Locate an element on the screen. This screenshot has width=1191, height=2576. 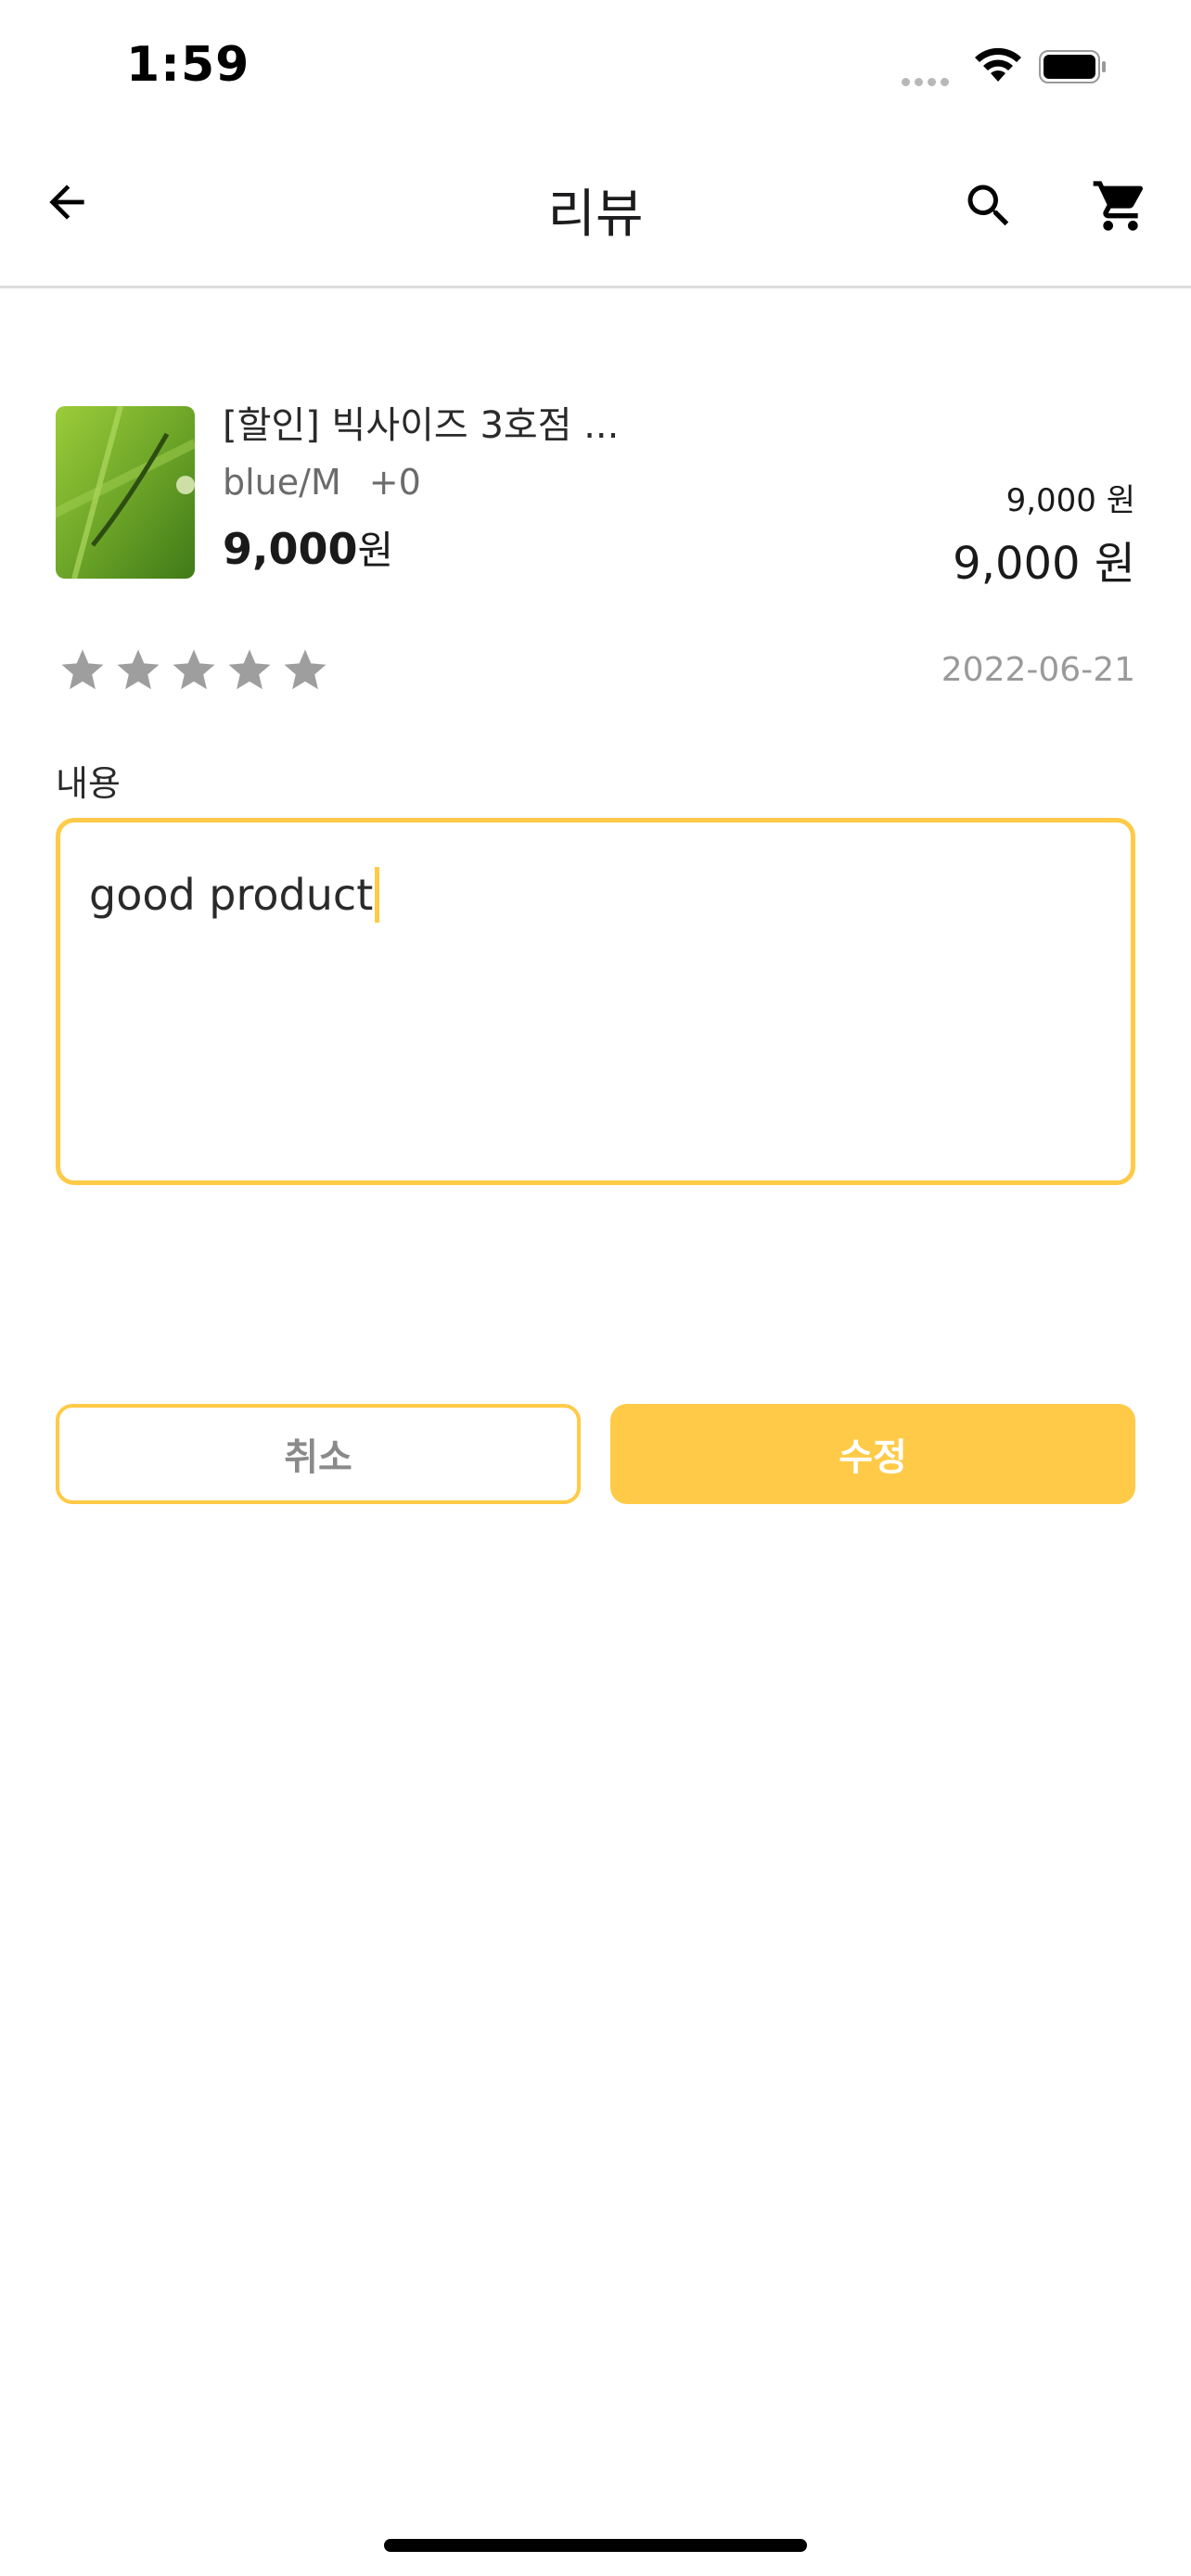
battery-icon is located at coordinates (1073, 66).